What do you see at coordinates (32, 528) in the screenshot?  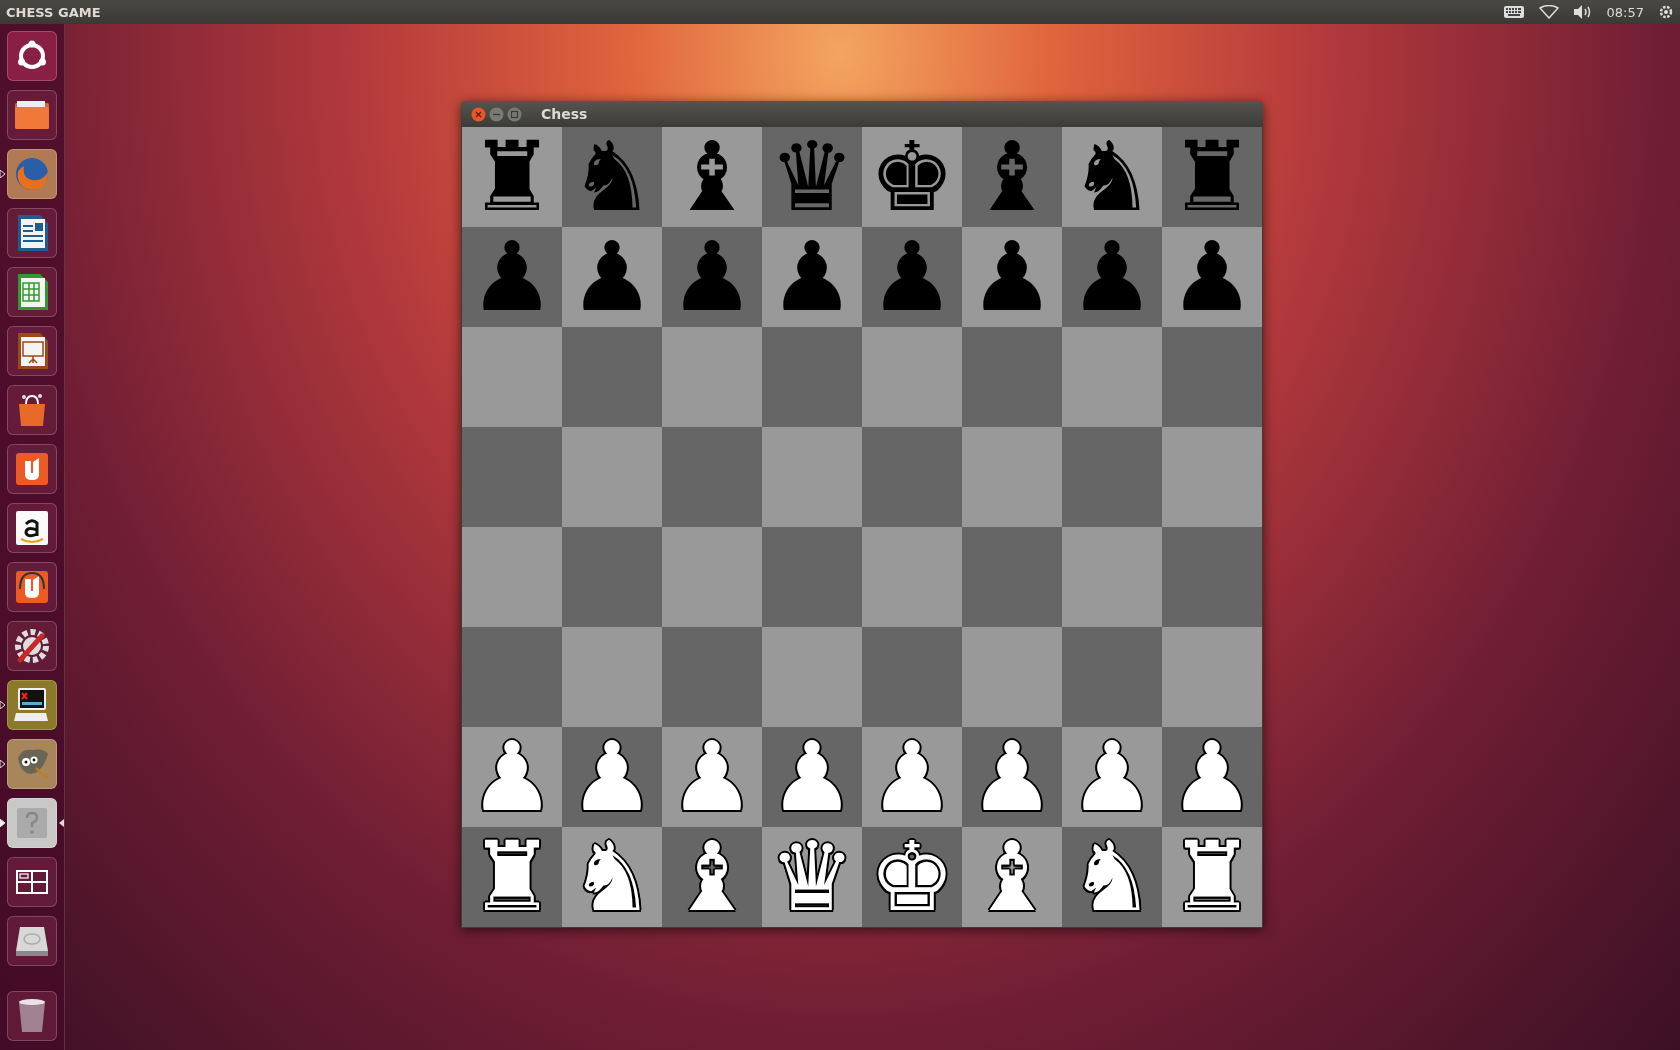 I see `amazon-launcher-icon` at bounding box center [32, 528].